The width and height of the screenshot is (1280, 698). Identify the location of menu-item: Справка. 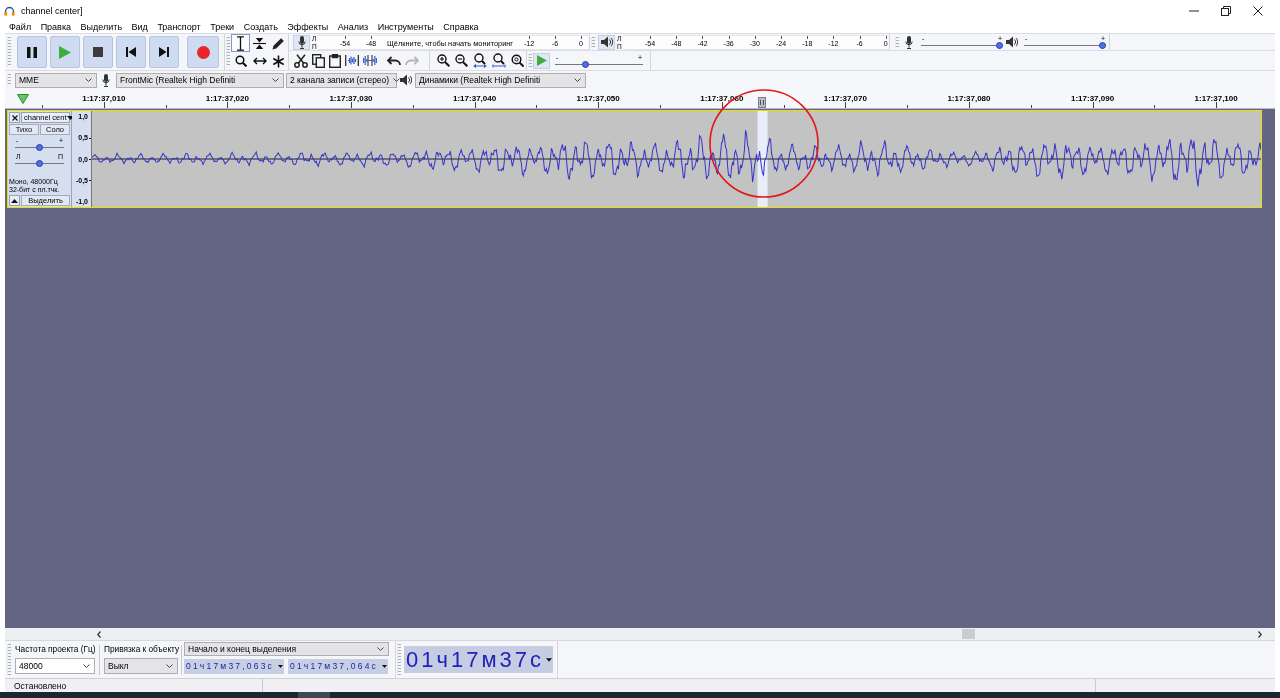
(461, 27).